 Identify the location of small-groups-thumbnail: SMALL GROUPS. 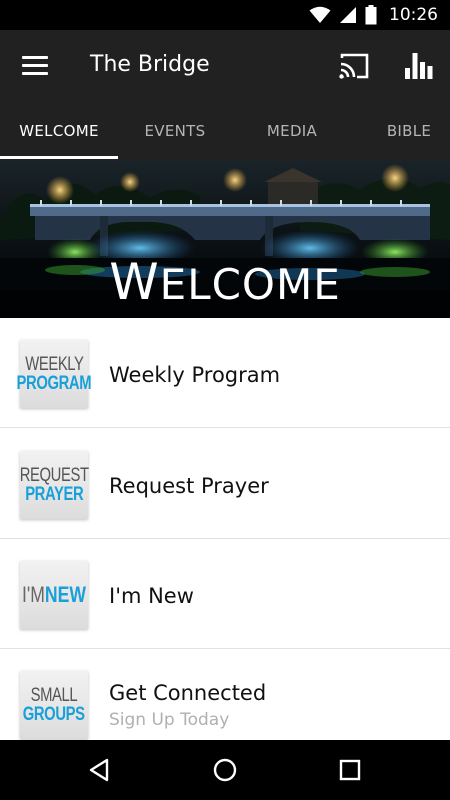
(54, 705).